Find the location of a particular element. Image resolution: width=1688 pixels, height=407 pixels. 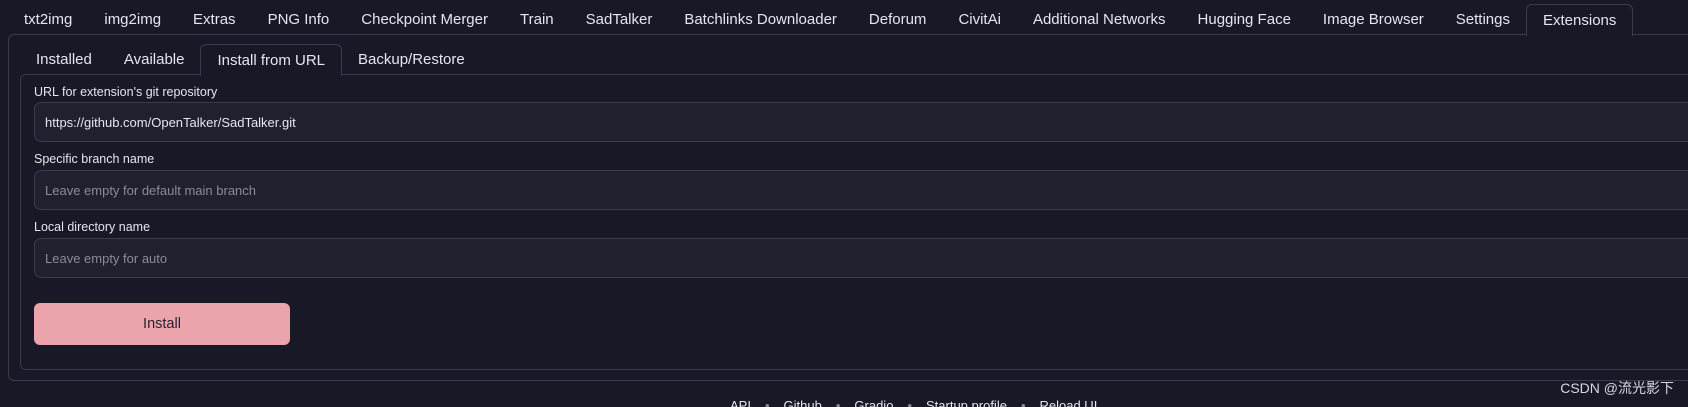

install-button: Install is located at coordinates (162, 324).